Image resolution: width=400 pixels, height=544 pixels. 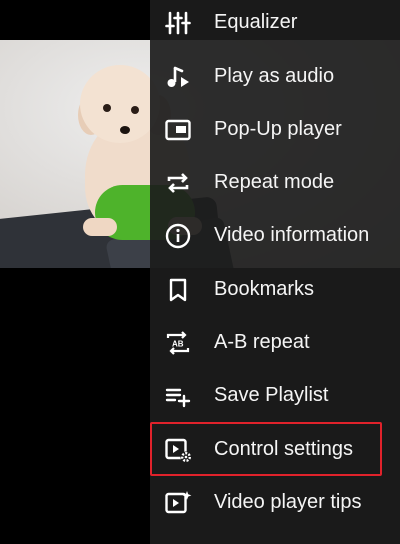 What do you see at coordinates (266, 449) in the screenshot?
I see `selection-highlight` at bounding box center [266, 449].